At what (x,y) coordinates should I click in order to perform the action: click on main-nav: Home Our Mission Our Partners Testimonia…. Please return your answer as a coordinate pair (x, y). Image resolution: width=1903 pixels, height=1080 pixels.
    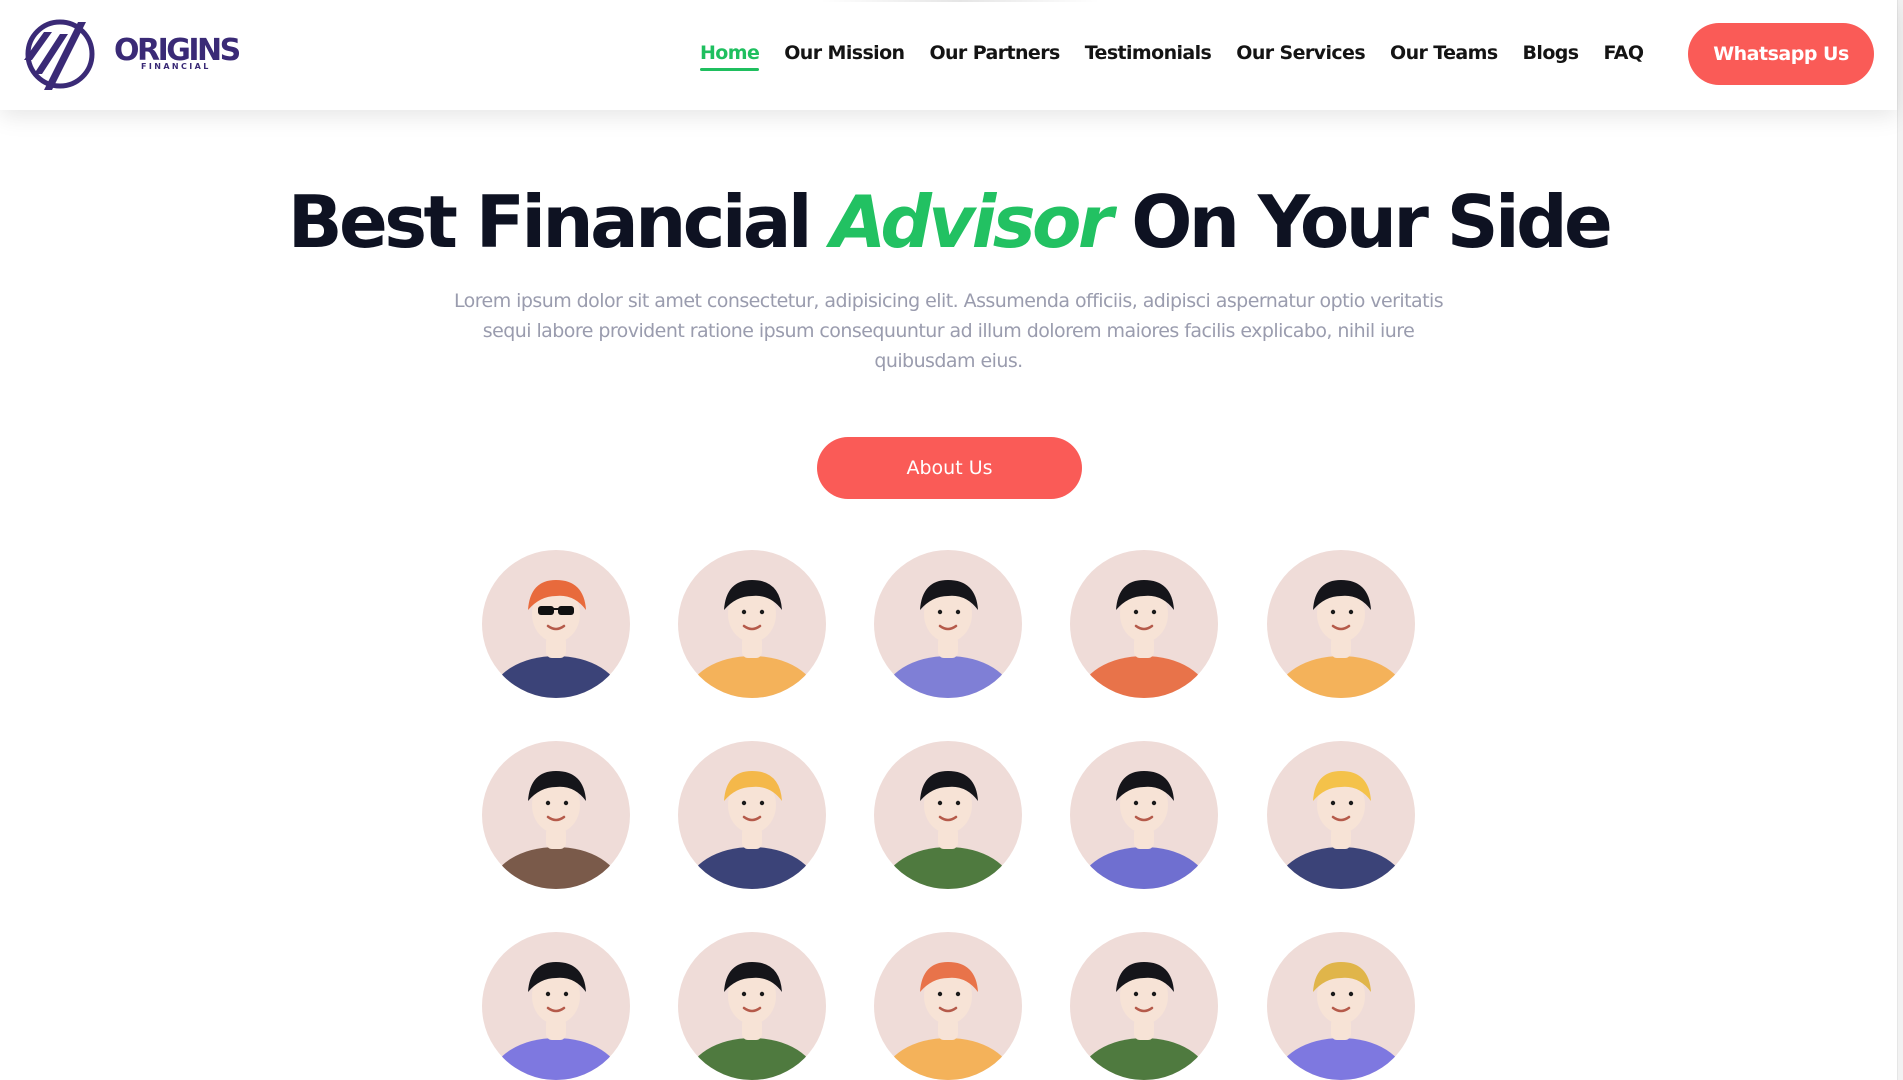
    Looking at the image, I should click on (1184, 53).